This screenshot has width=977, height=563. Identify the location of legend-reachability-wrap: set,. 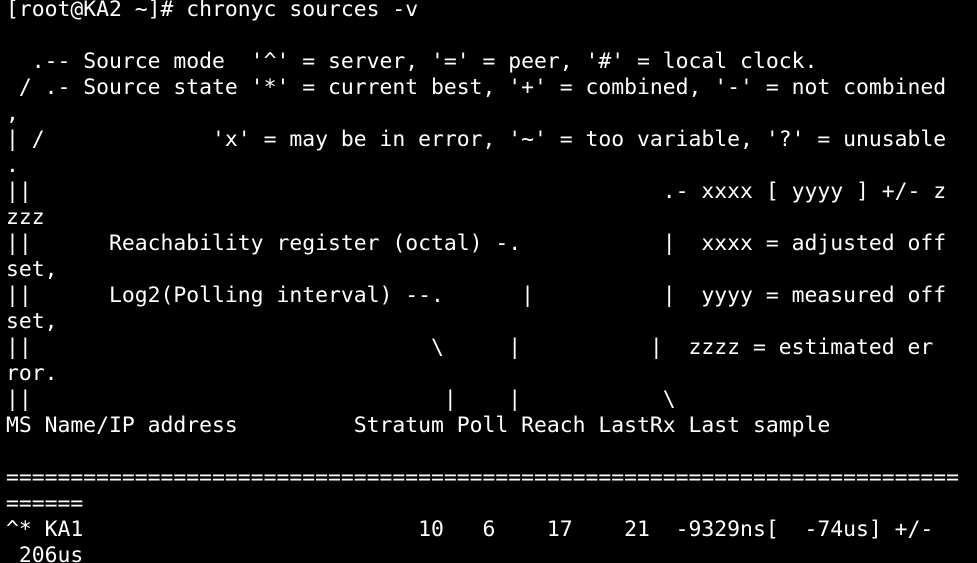
(32, 269).